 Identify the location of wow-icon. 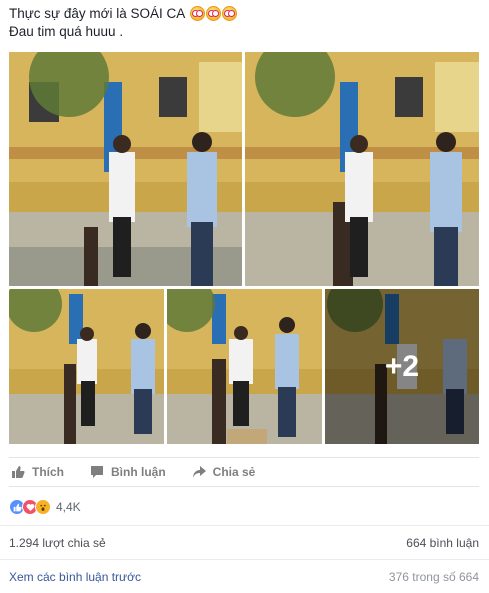
(43, 507).